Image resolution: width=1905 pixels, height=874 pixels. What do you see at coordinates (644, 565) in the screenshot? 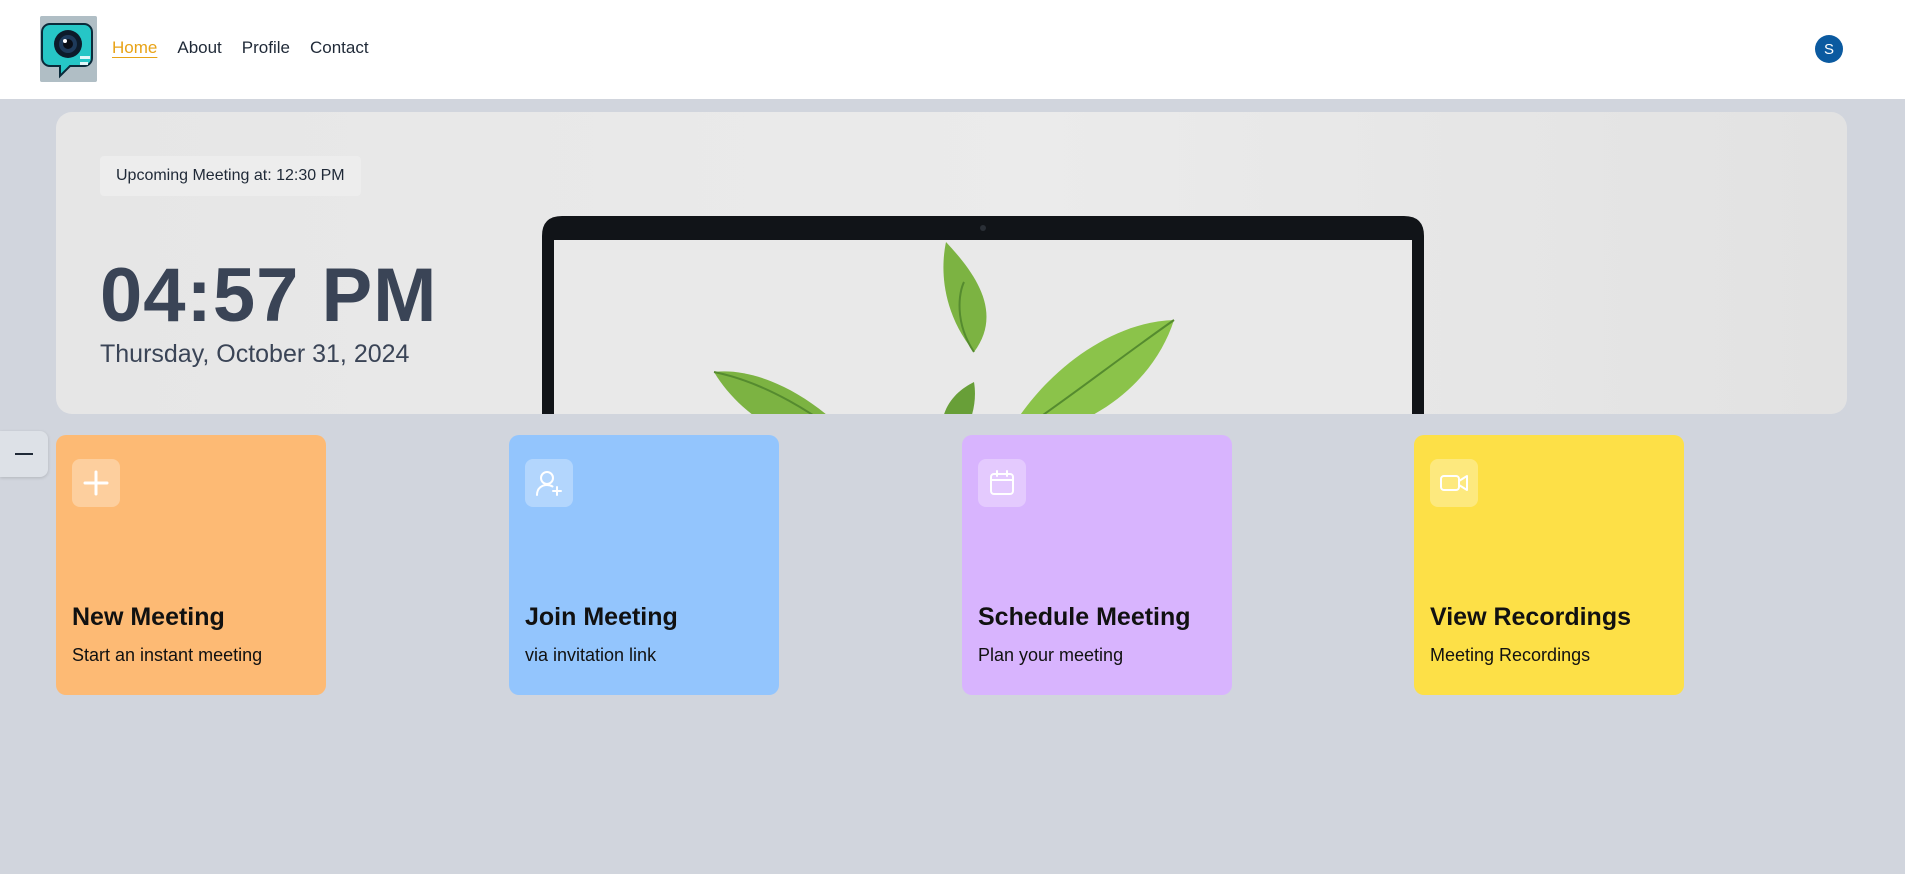
I see `join-meeting-card: Join Meeting via invitation link` at bounding box center [644, 565].